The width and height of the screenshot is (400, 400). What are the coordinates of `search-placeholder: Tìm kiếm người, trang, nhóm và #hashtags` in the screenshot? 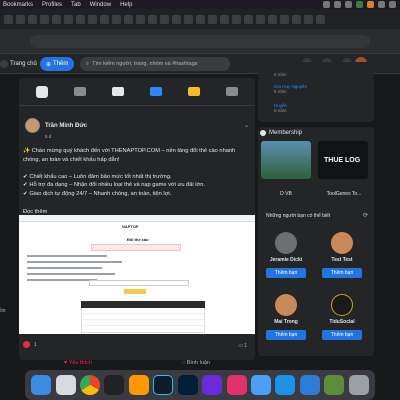 It's located at (145, 64).